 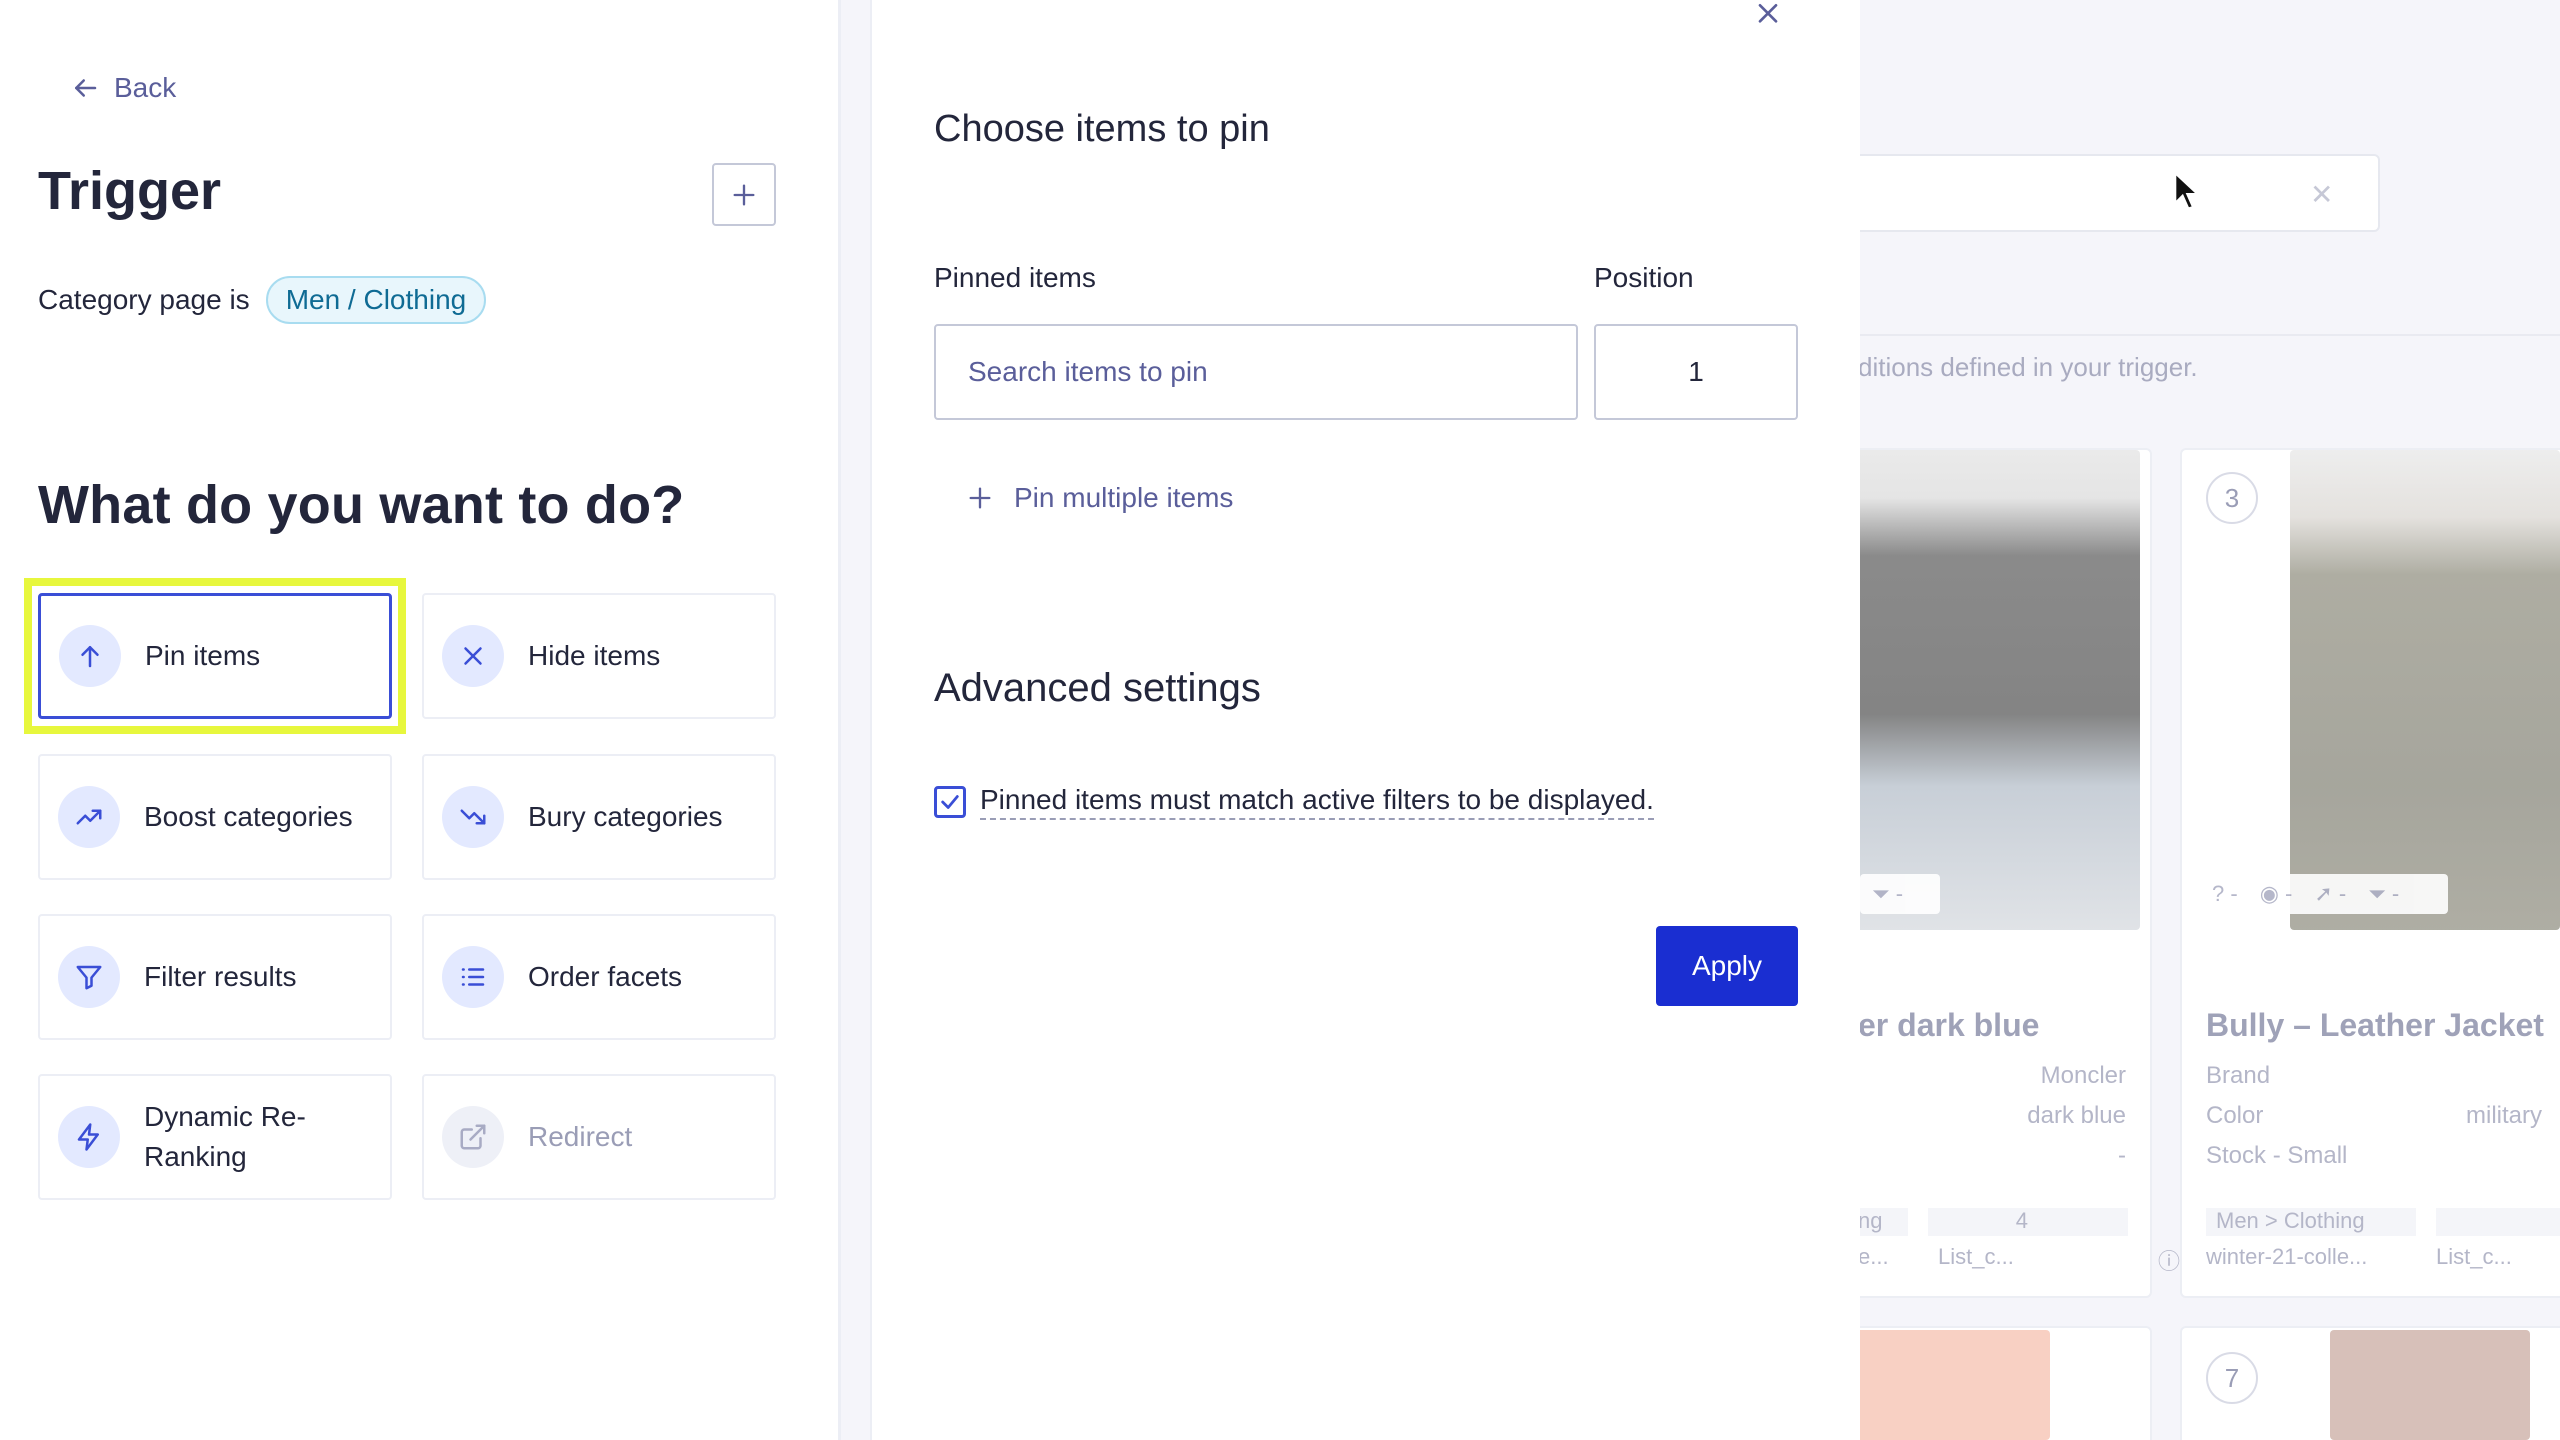 I want to click on trigger-condition: Category page is Men / Clothing, so click(x=262, y=300).